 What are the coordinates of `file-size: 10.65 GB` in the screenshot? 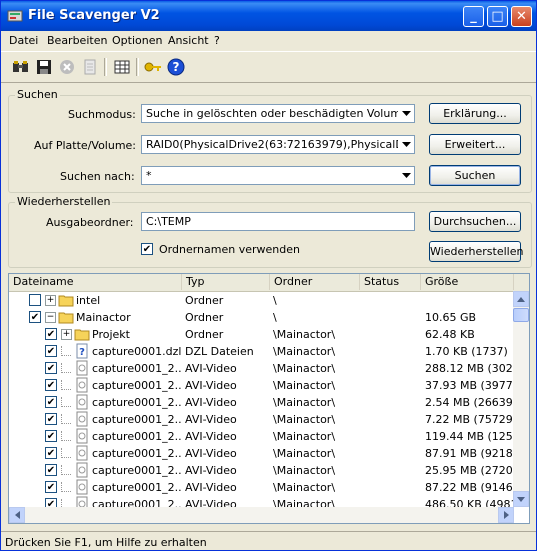 It's located at (451, 317).